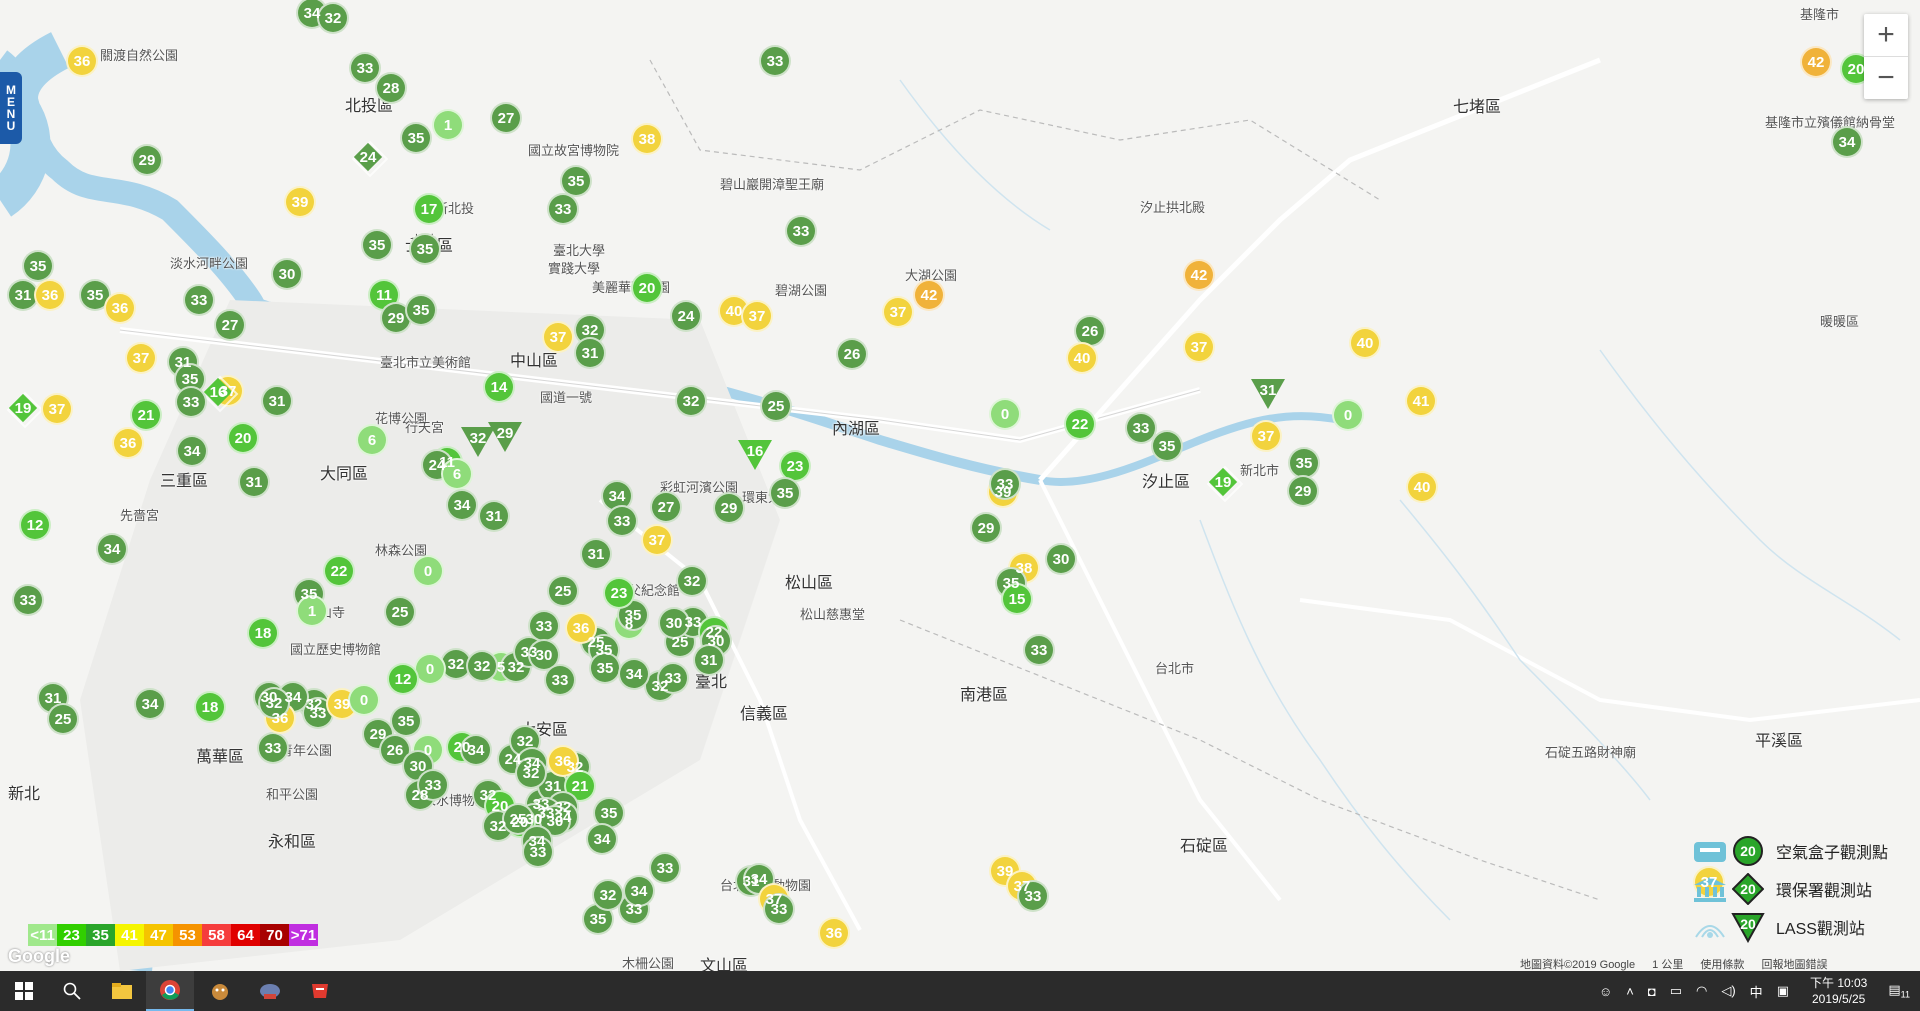 The image size is (1920, 1011). Describe the element at coordinates (372, 440) in the screenshot. I see `airbox-marker: 6` at that location.